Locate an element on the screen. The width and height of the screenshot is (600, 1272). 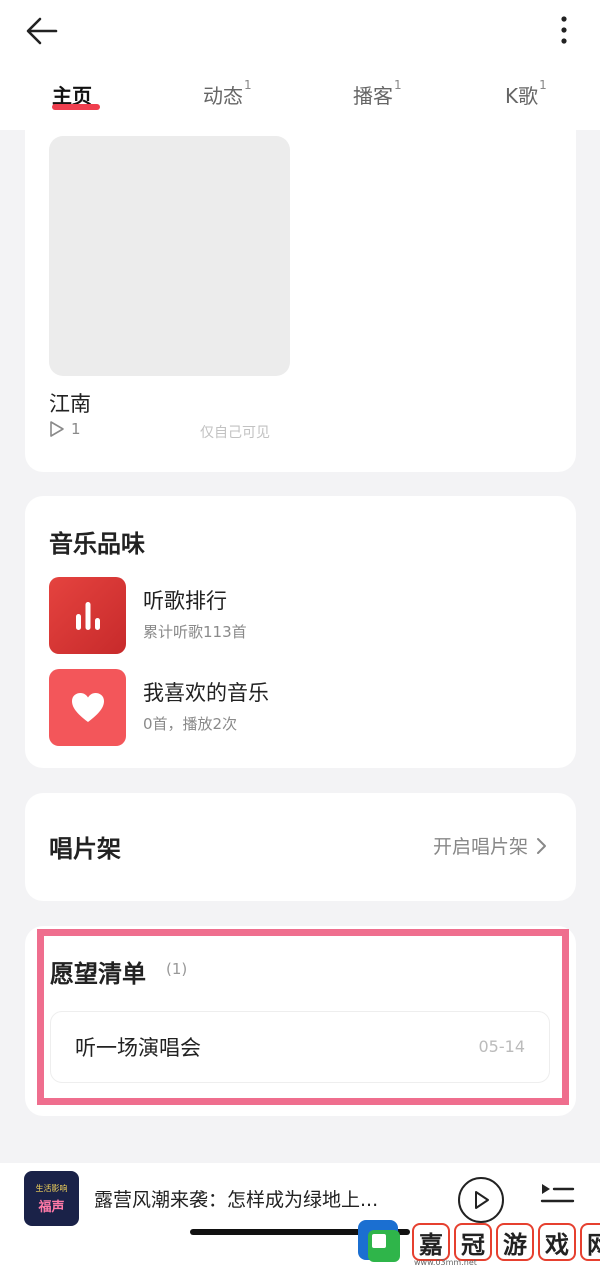
watermark-char: 冠 is located at coordinates (473, 1242).